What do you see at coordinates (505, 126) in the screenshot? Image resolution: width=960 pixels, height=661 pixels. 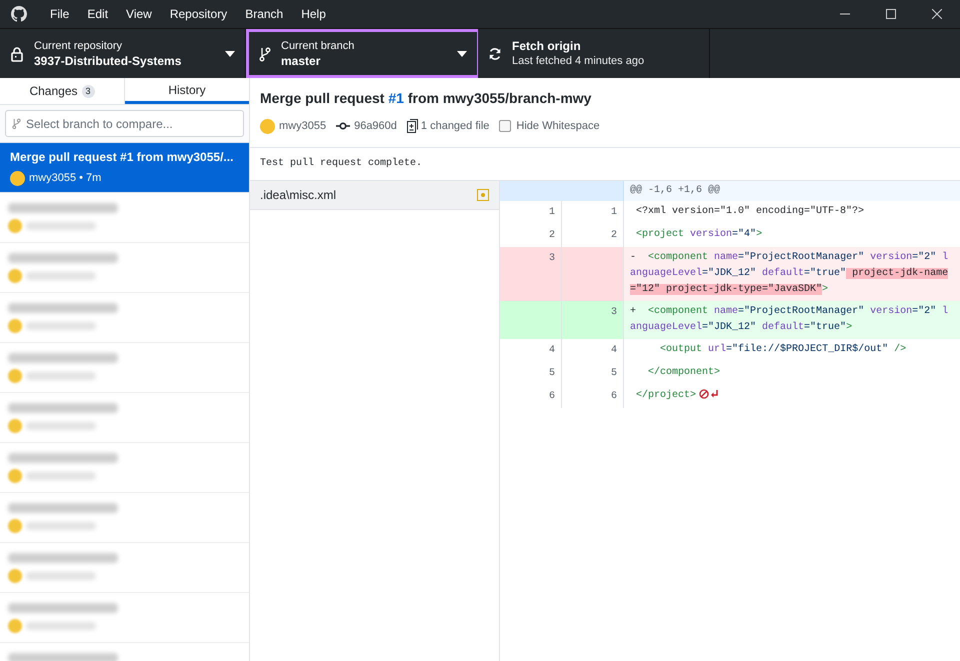 I see `checkbox` at bounding box center [505, 126].